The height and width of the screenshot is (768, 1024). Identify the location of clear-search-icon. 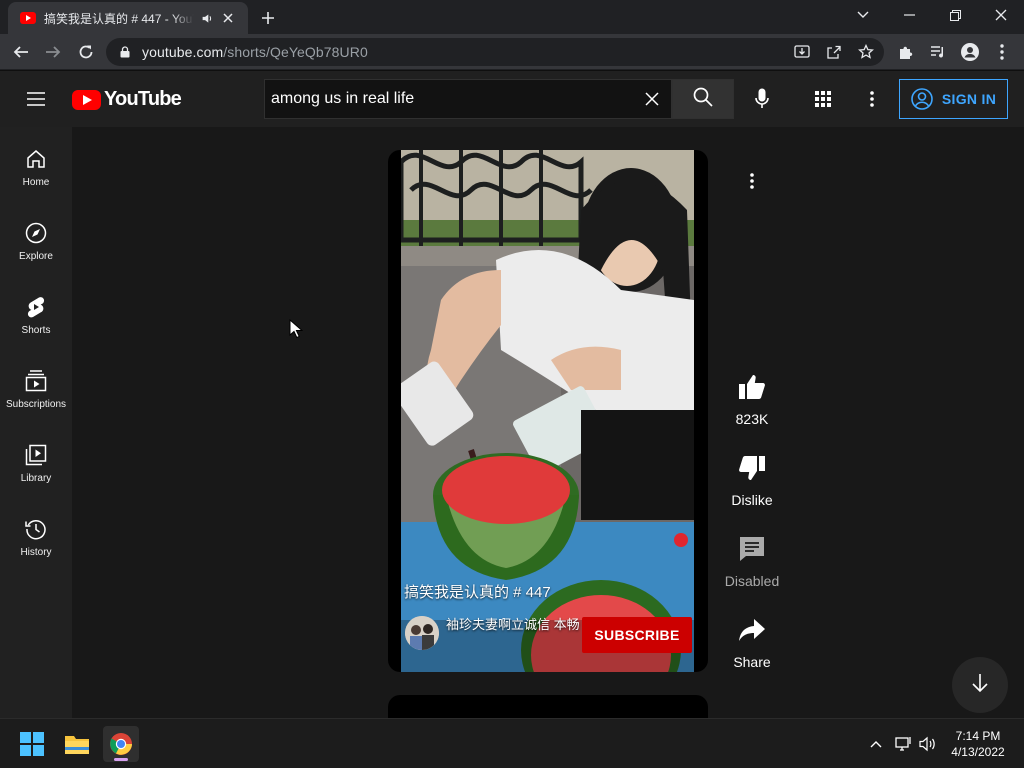
(652, 99).